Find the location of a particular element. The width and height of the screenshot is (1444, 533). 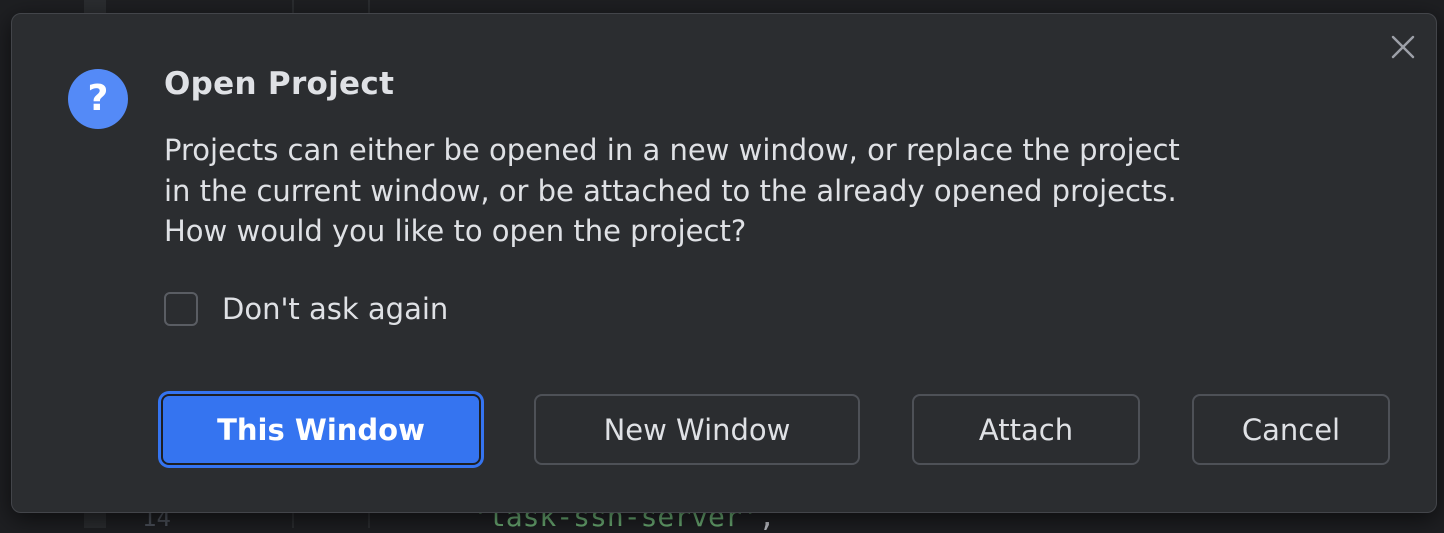

cancel-button: Cancel is located at coordinates (1291, 429).